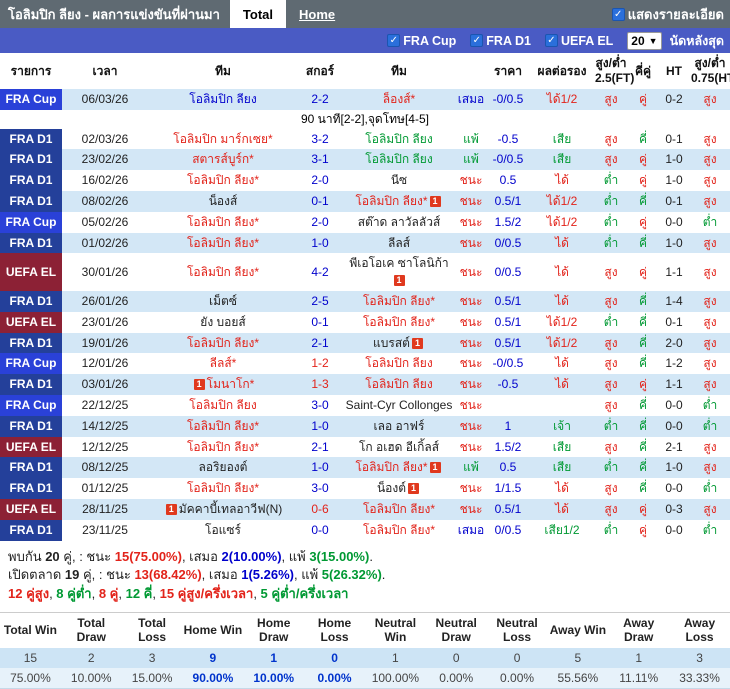 The height and width of the screenshot is (689, 730). What do you see at coordinates (517, 630) in the screenshot?
I see `stats-column-header: Neutral Loss` at bounding box center [517, 630].